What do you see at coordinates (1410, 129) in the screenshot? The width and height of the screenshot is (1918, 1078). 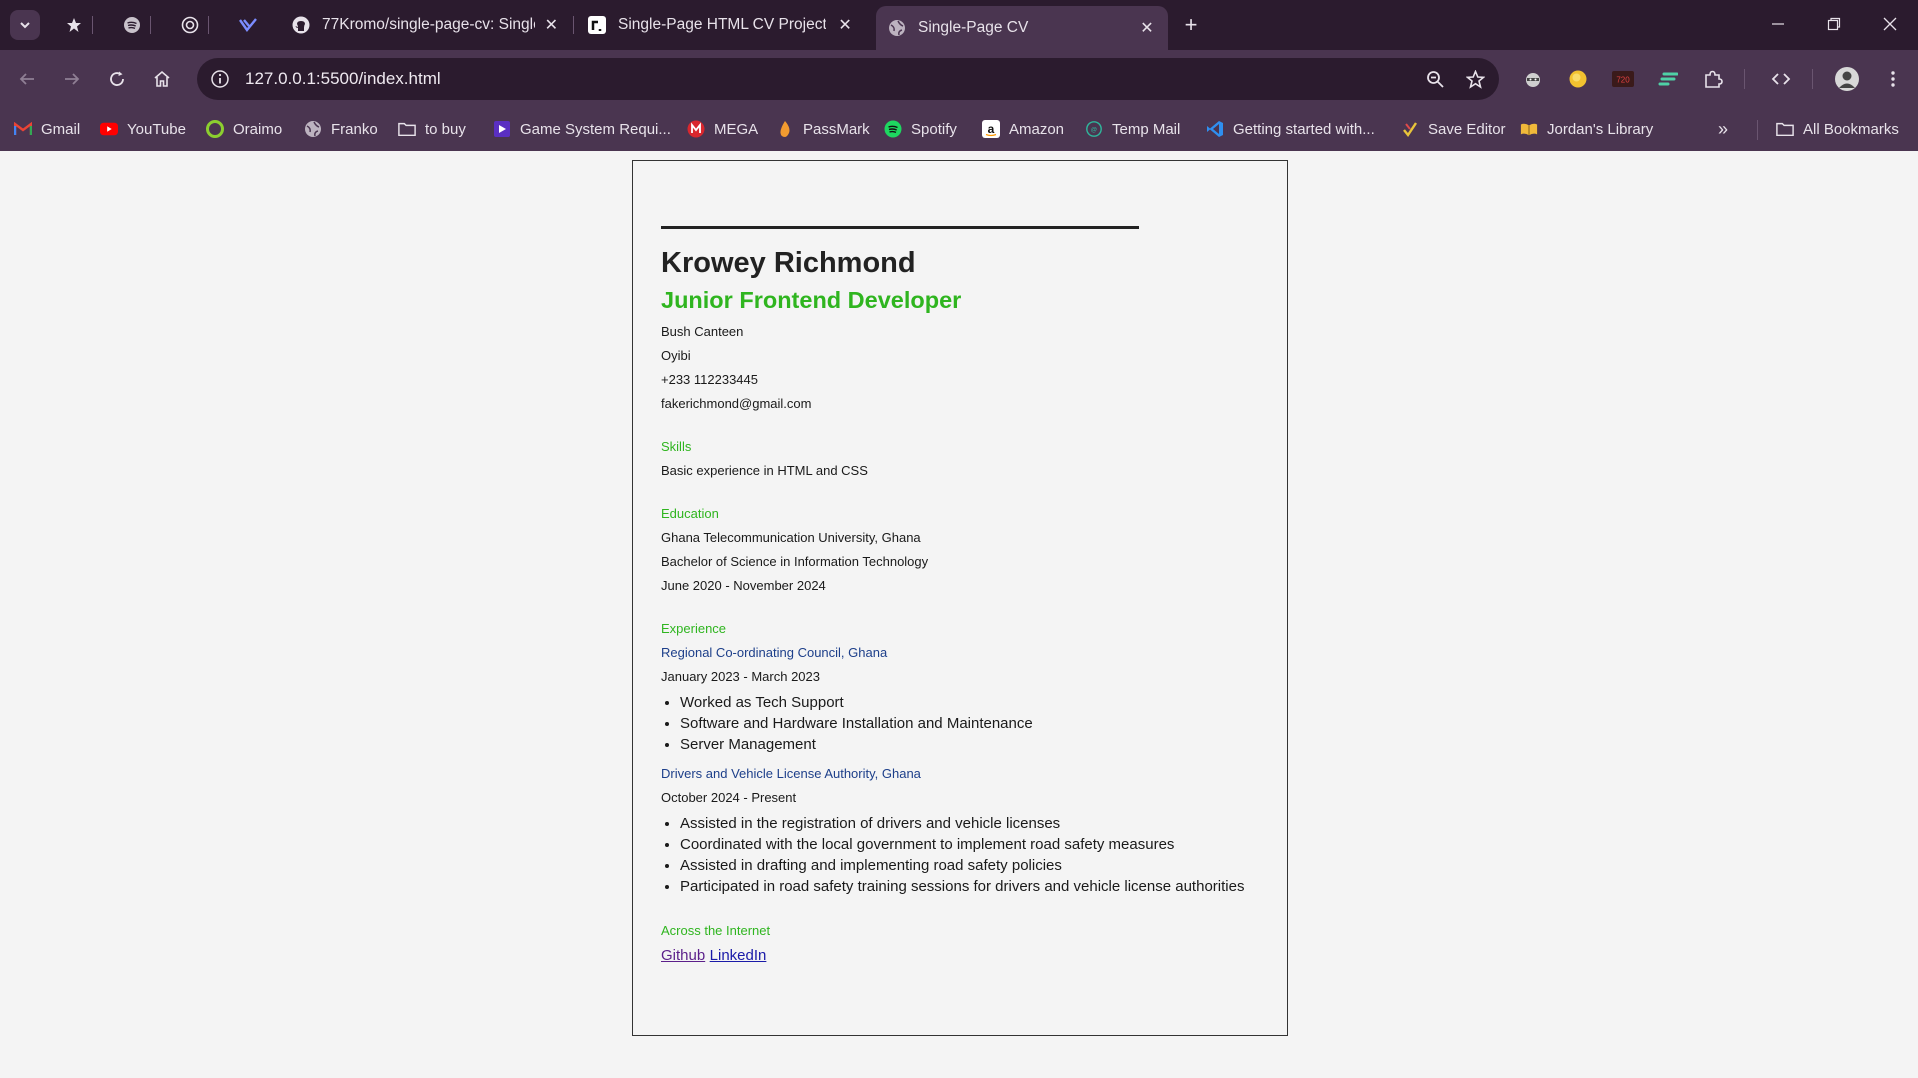 I see `save-editor-icon` at bounding box center [1410, 129].